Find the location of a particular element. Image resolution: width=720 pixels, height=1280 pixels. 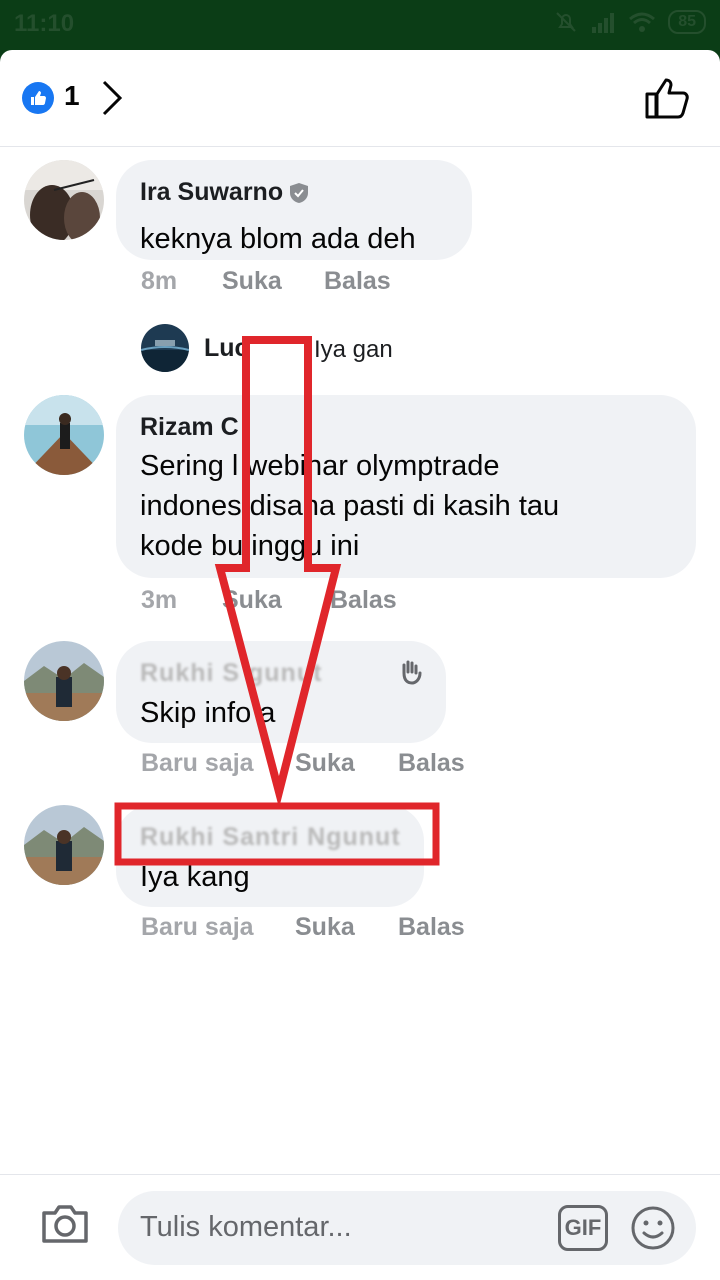

comment-composer: Tulis komentar... GIF is located at coordinates (360, 1227).